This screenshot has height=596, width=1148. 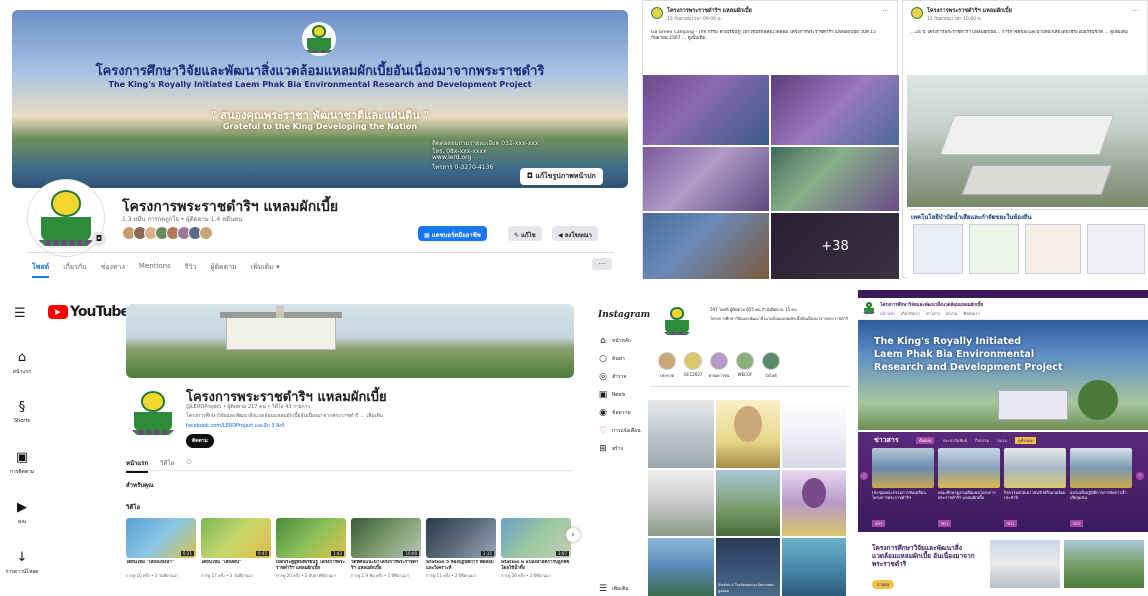 What do you see at coordinates (719, 365) in the screenshot?
I see `highlight: ค่ายเยาวชน` at bounding box center [719, 365].